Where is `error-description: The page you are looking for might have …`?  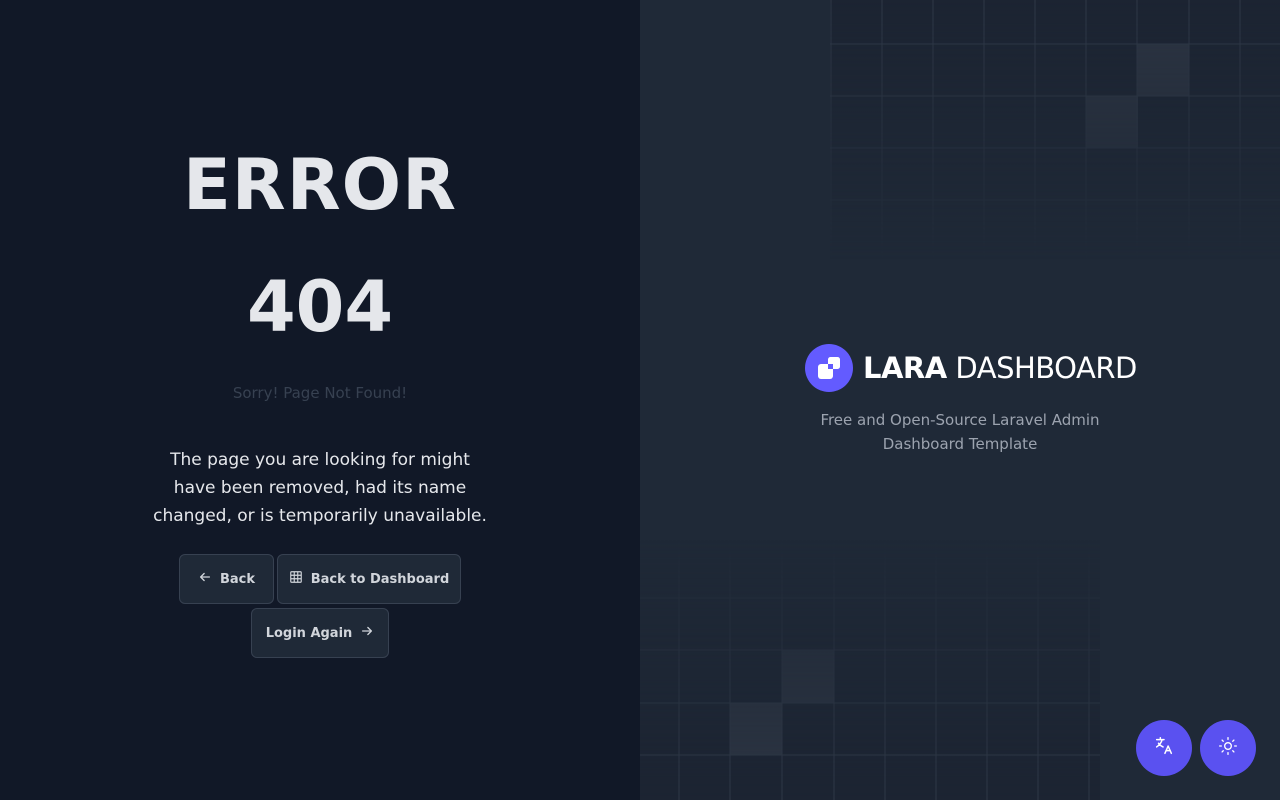
error-description: The page you are looking for might have … is located at coordinates (320, 488).